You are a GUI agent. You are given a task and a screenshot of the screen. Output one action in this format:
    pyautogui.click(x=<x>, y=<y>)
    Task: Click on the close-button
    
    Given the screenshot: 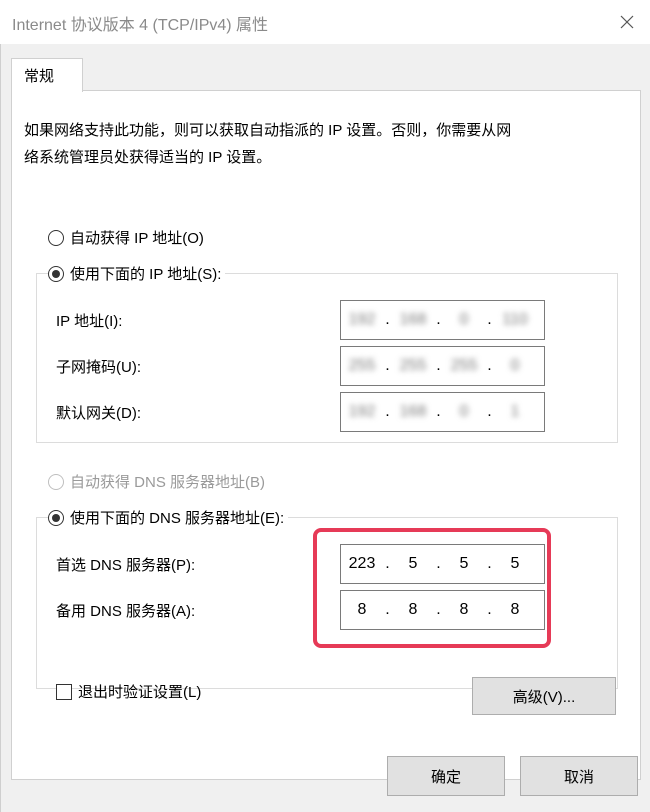 What is the action you would take?
    pyautogui.click(x=627, y=22)
    